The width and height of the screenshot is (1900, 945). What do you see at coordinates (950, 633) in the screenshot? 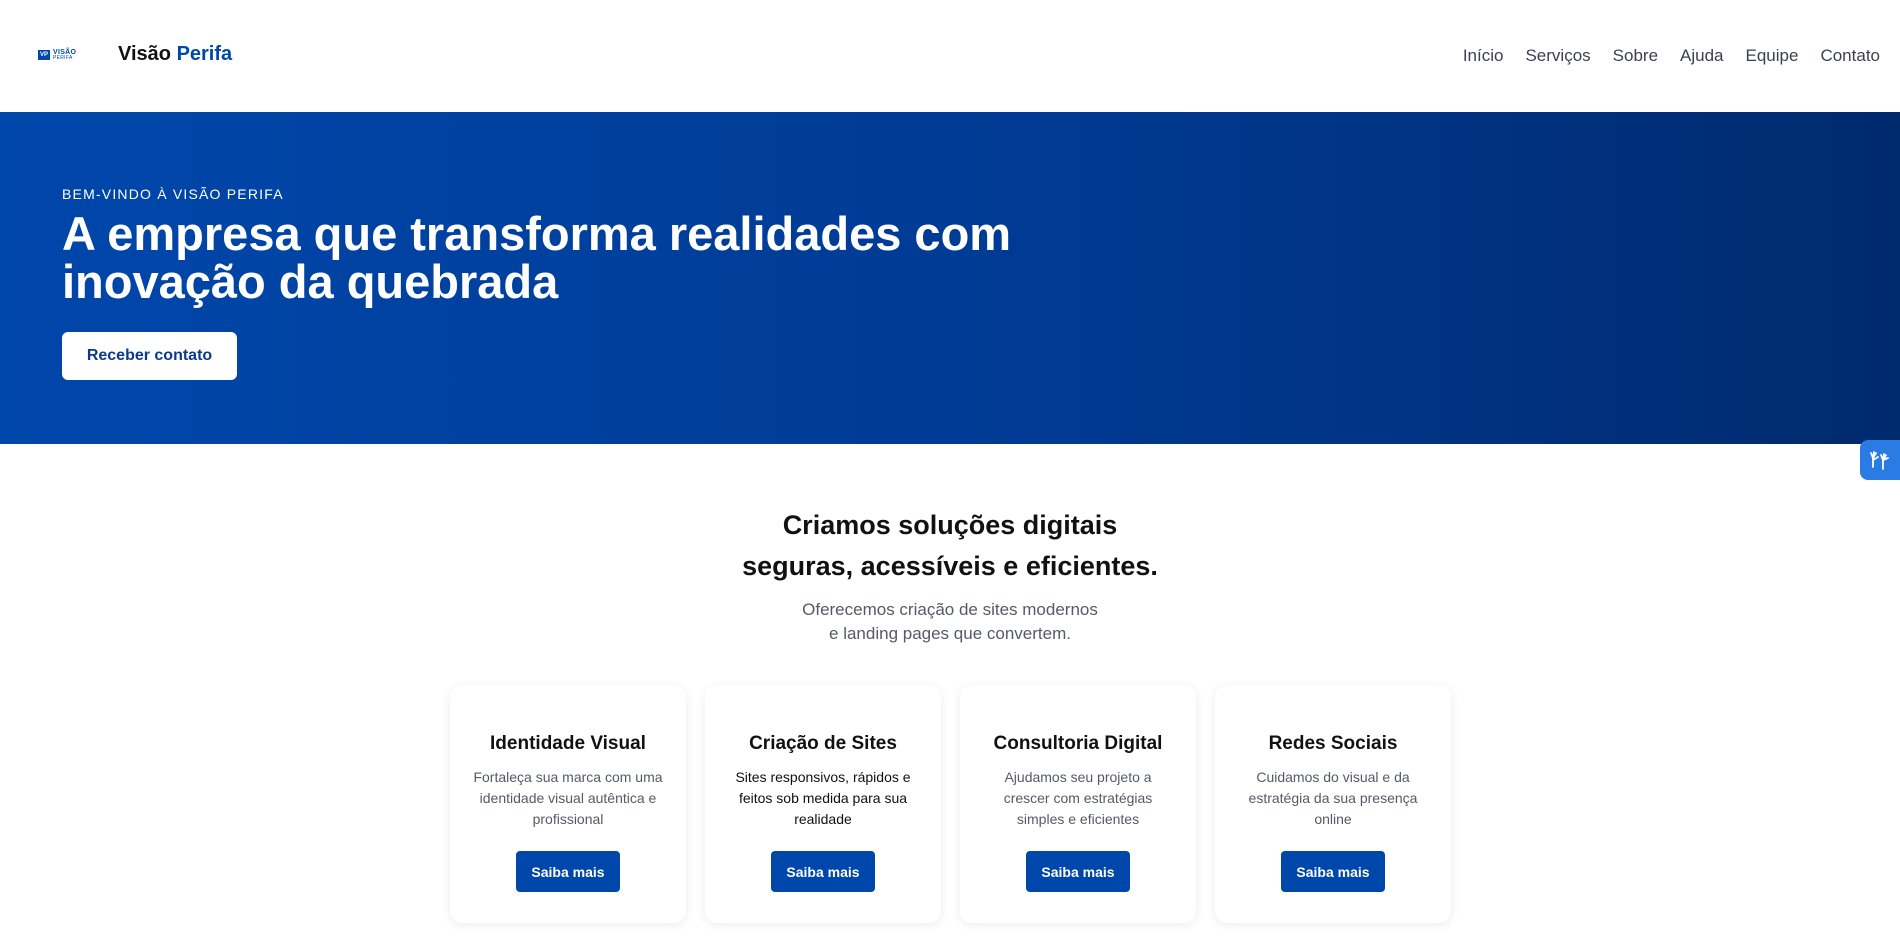
I see `section-subtitle-line-2: e landing pages que convertem.` at bounding box center [950, 633].